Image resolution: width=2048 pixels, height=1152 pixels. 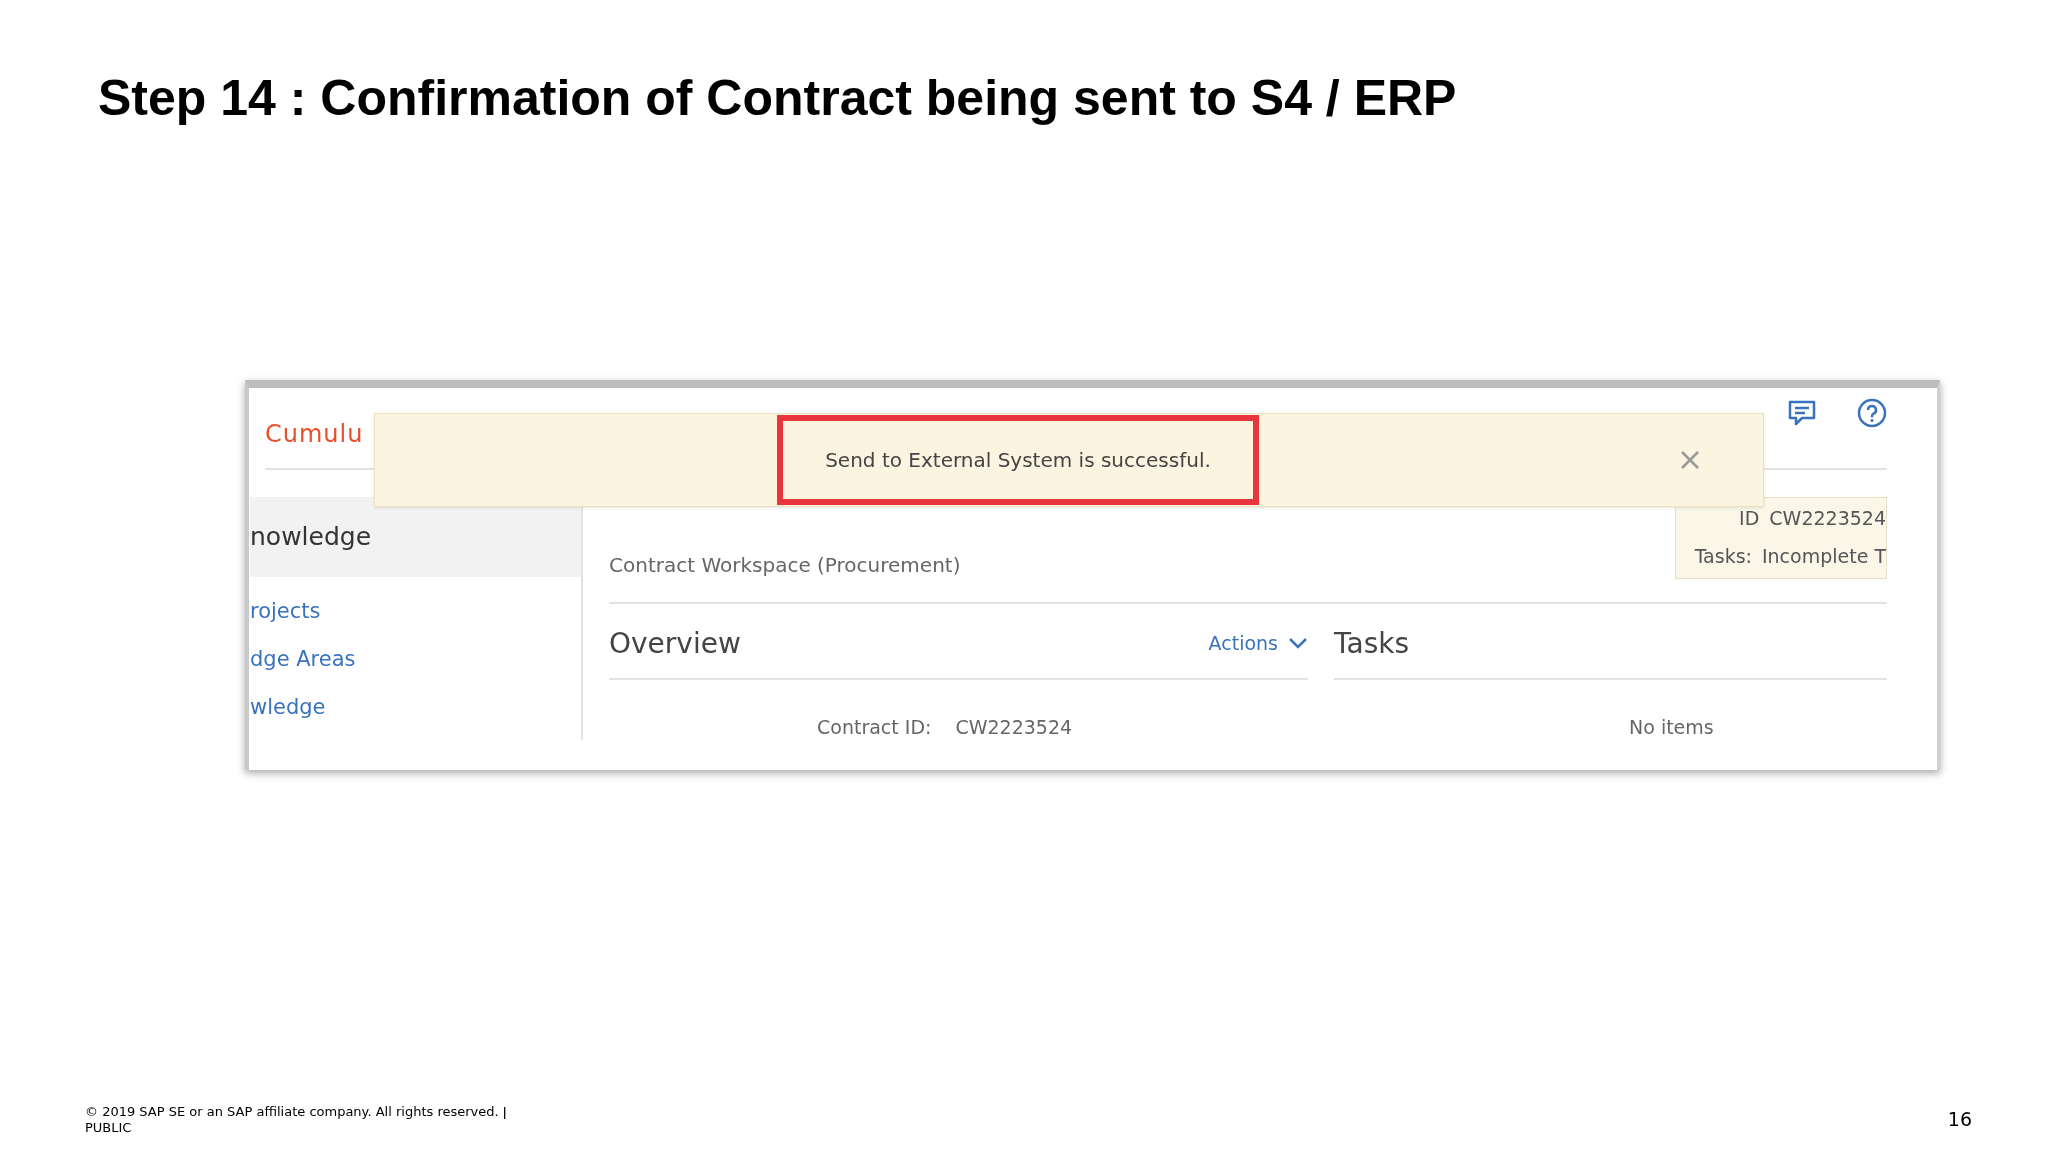 I want to click on section-title: Overview, so click(x=675, y=643).